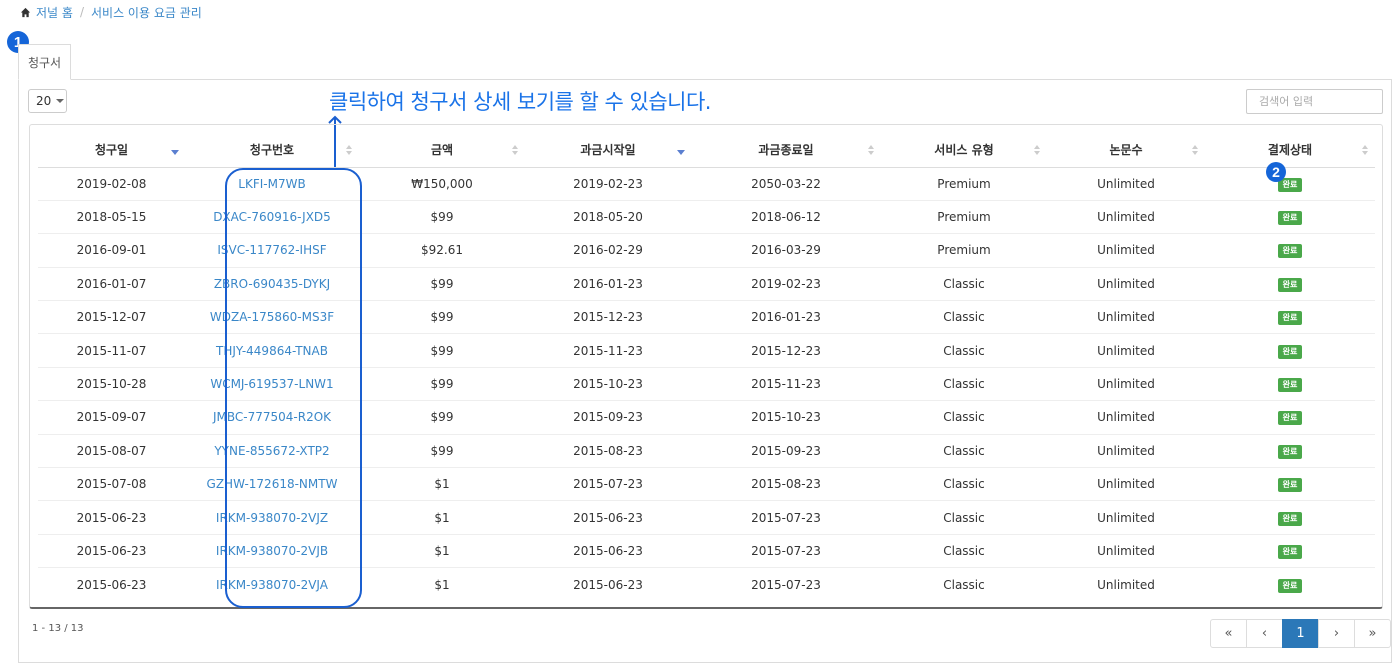  What do you see at coordinates (111, 317) in the screenshot?
I see `table-cell: 2015-12-07` at bounding box center [111, 317].